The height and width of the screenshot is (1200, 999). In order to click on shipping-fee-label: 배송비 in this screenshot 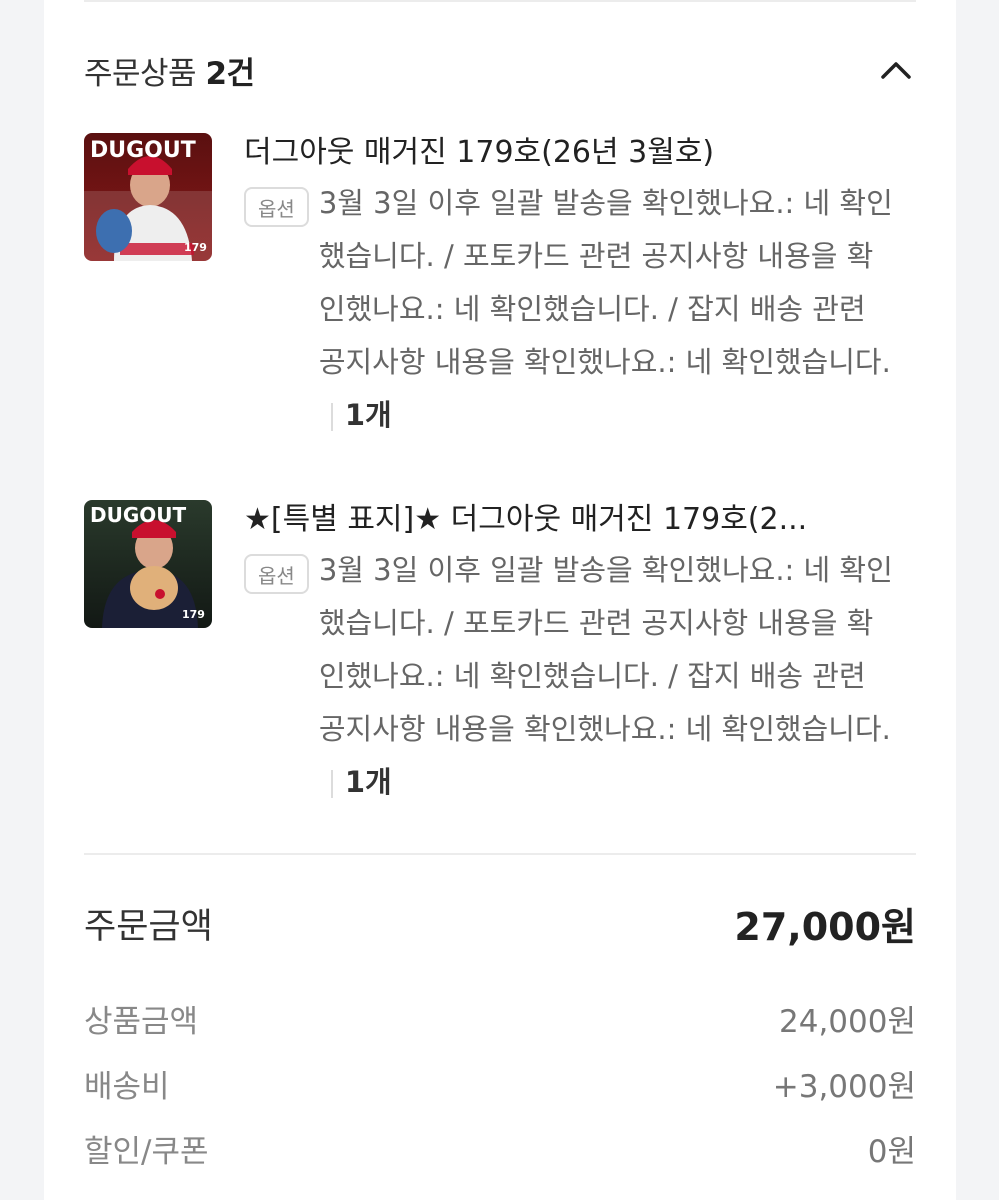, I will do `click(127, 1086)`.